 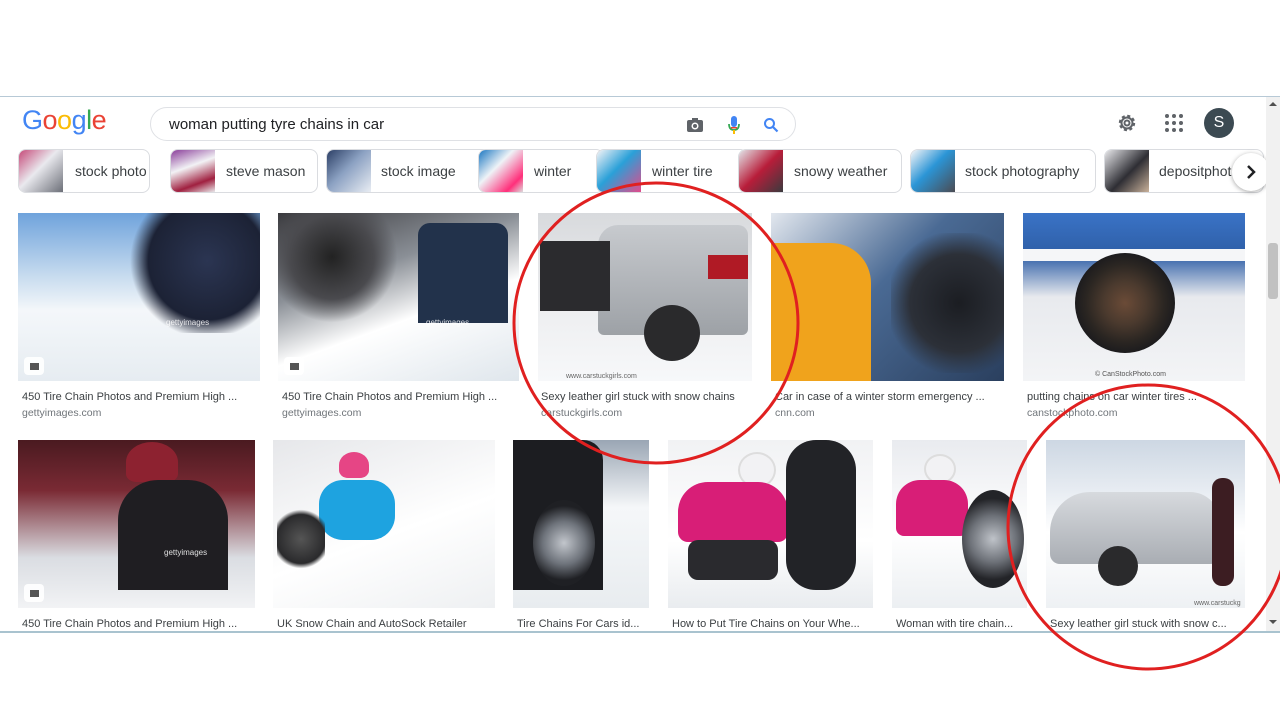 I want to click on chip-stock-image: stock image, so click(x=408, y=171).